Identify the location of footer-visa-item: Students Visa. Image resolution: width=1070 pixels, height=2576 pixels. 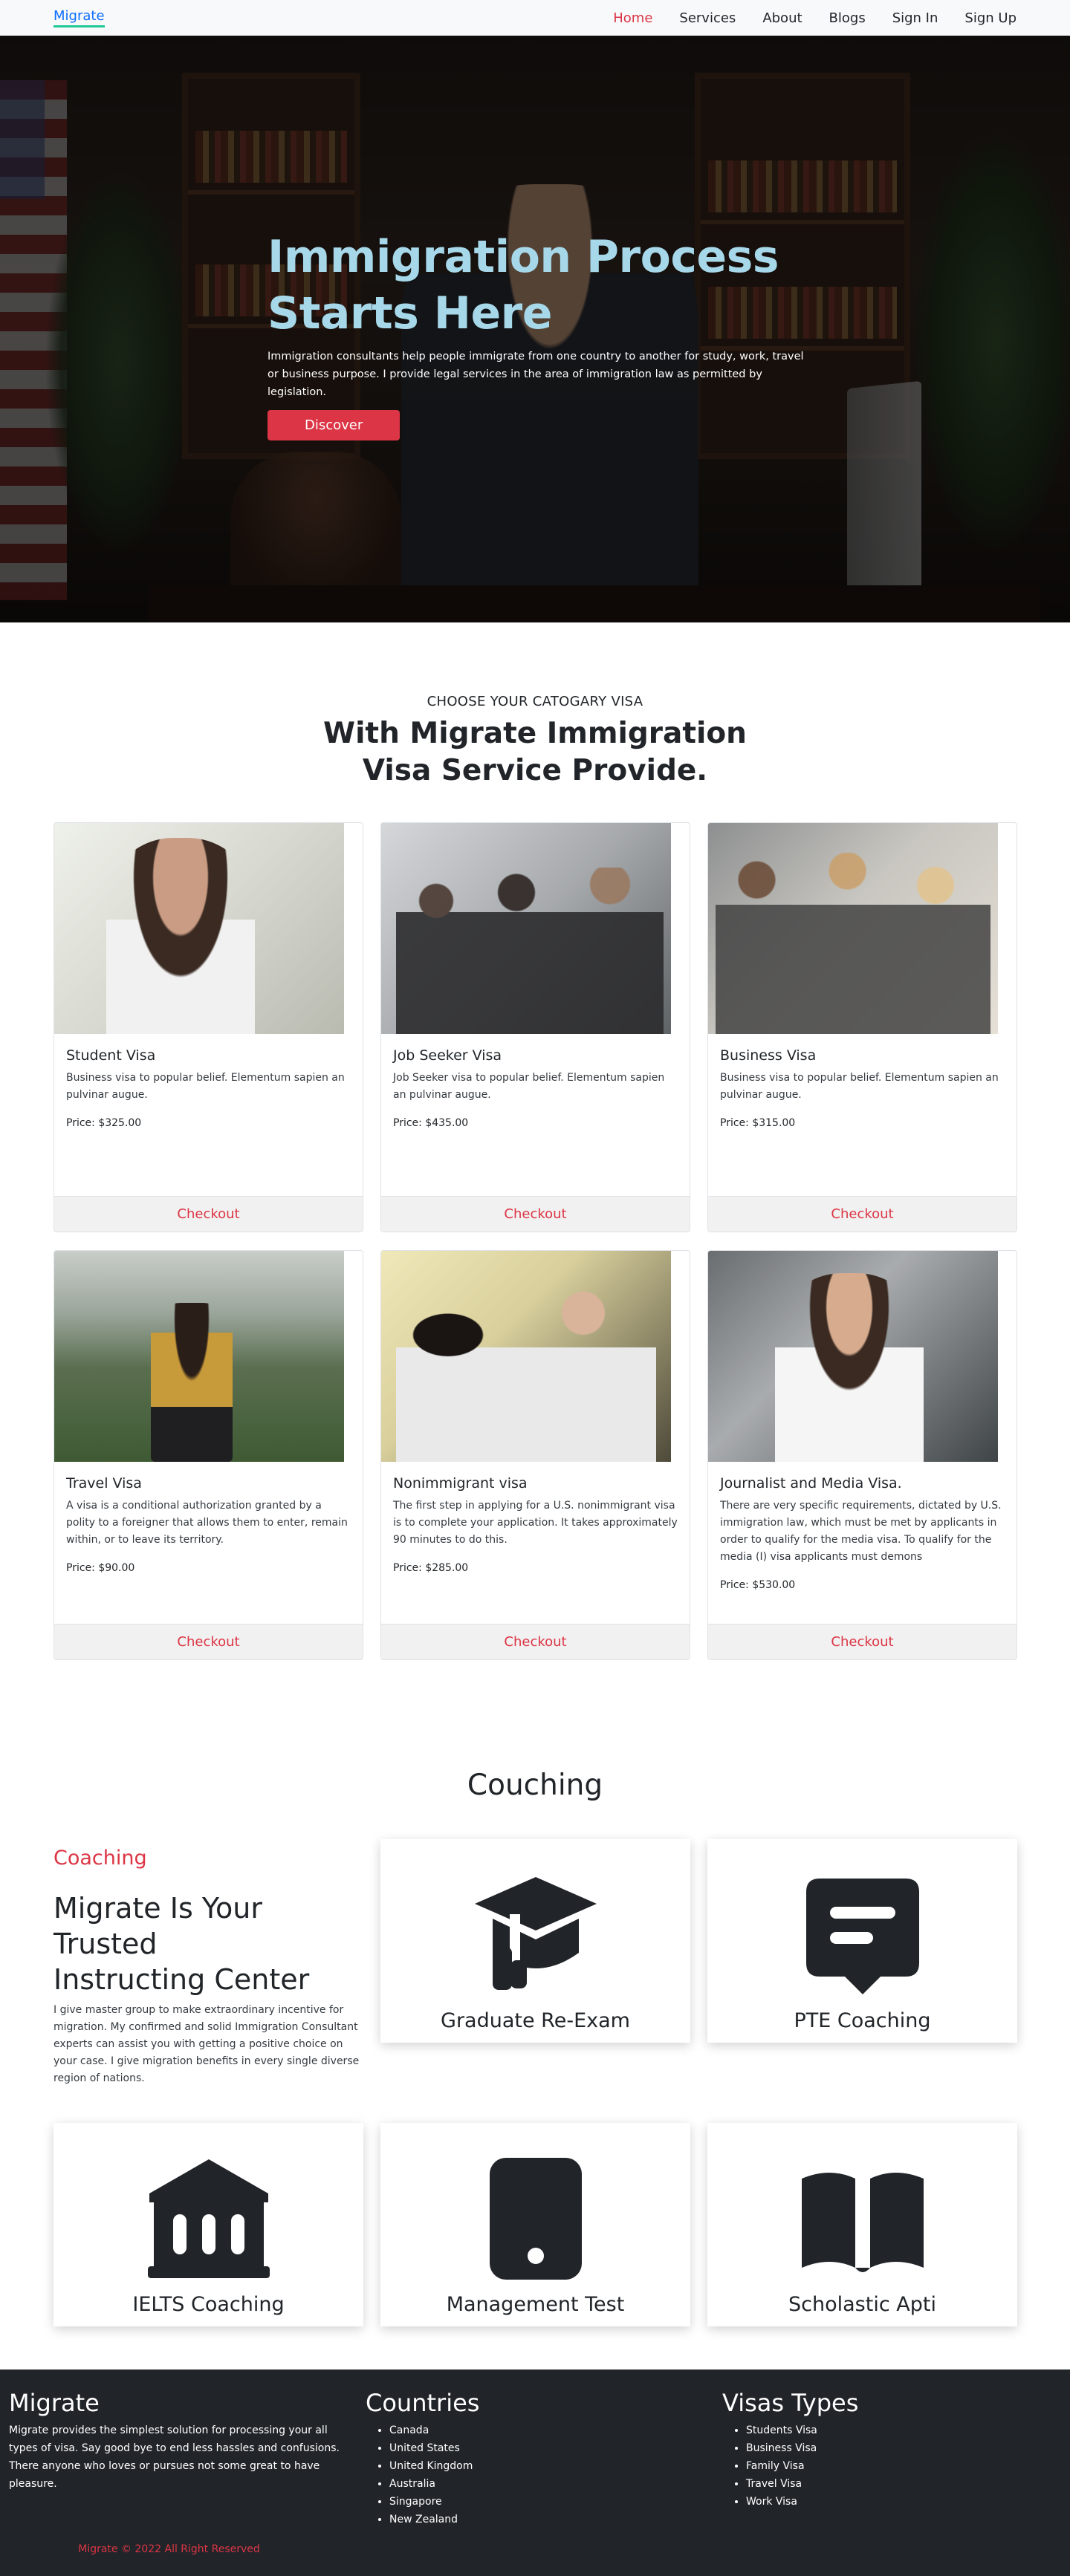
(908, 2430).